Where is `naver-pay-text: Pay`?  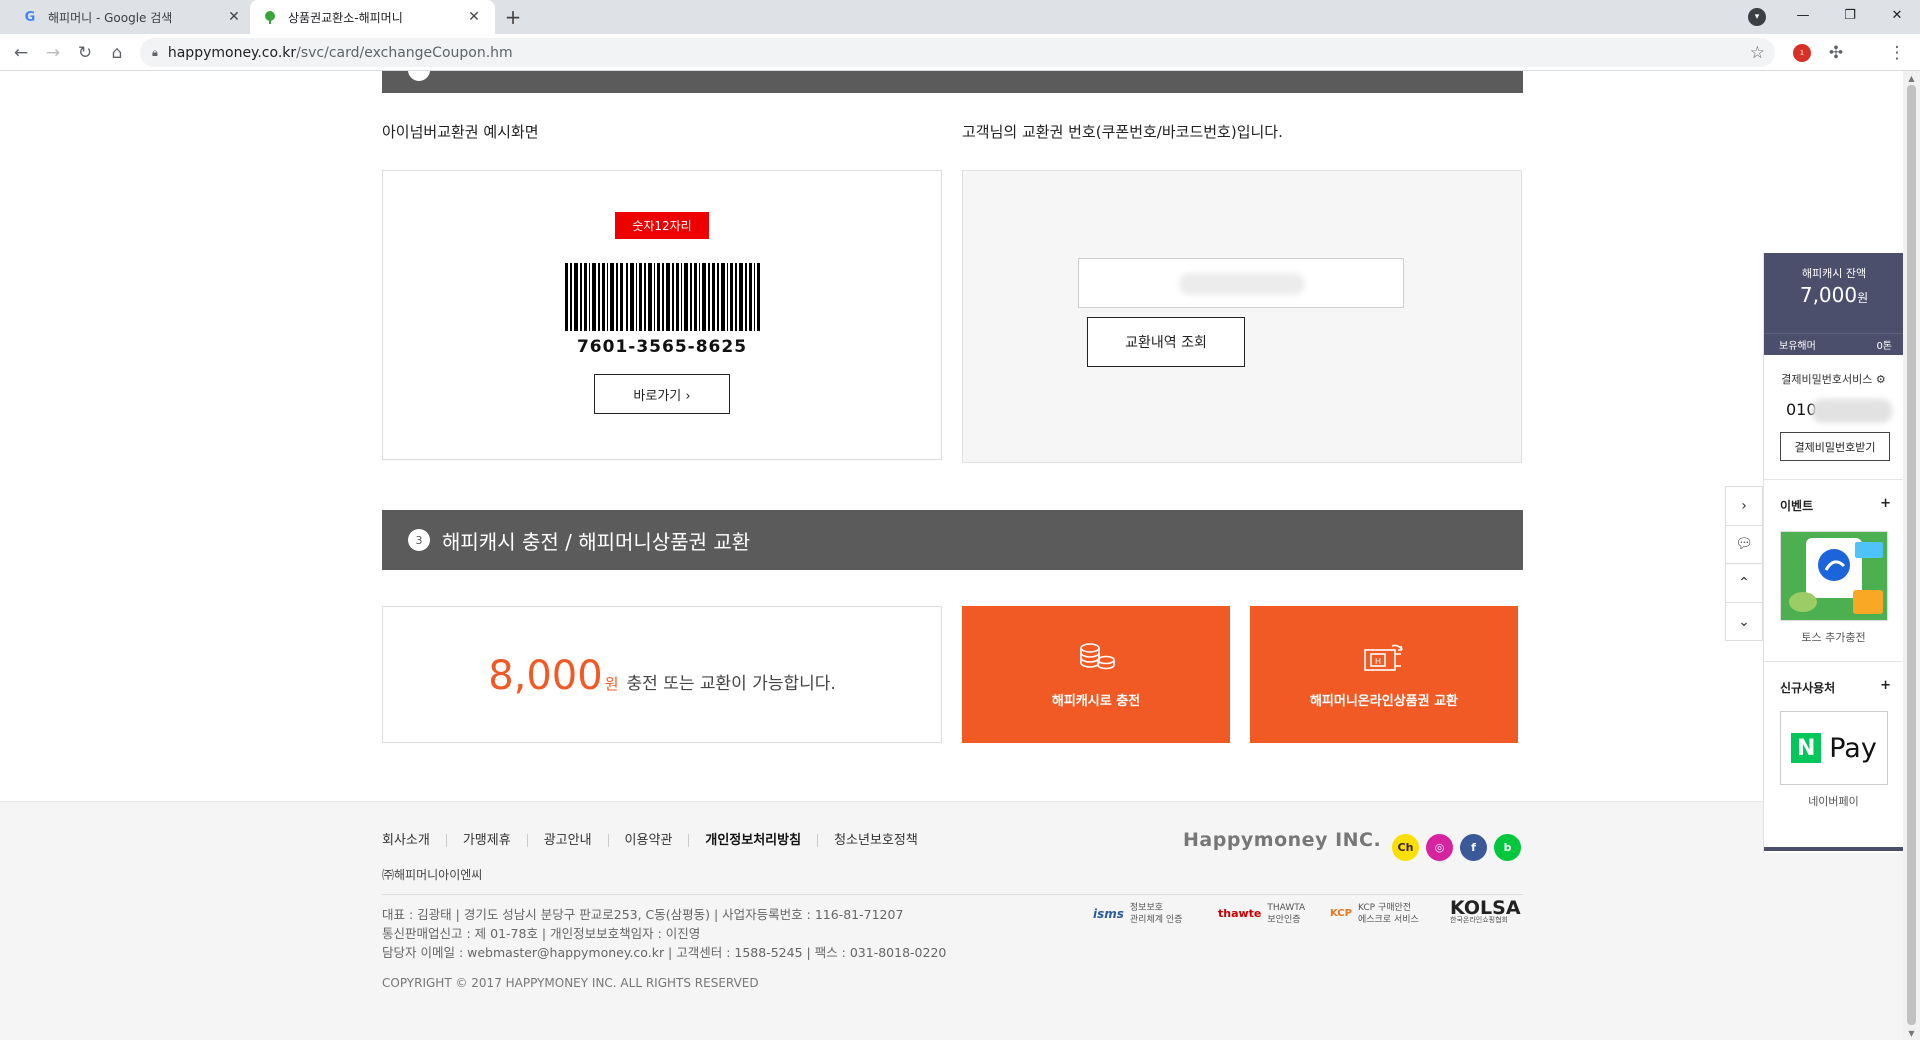
naver-pay-text: Pay is located at coordinates (1853, 748).